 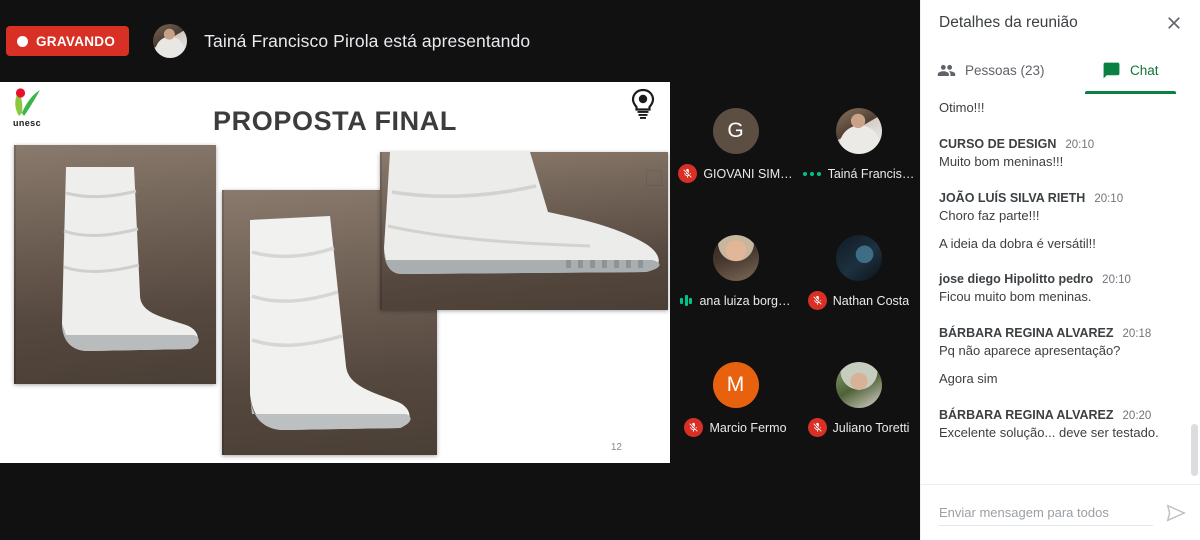 I want to click on chat-author: CURSO DE DESIGN, so click(x=998, y=143).